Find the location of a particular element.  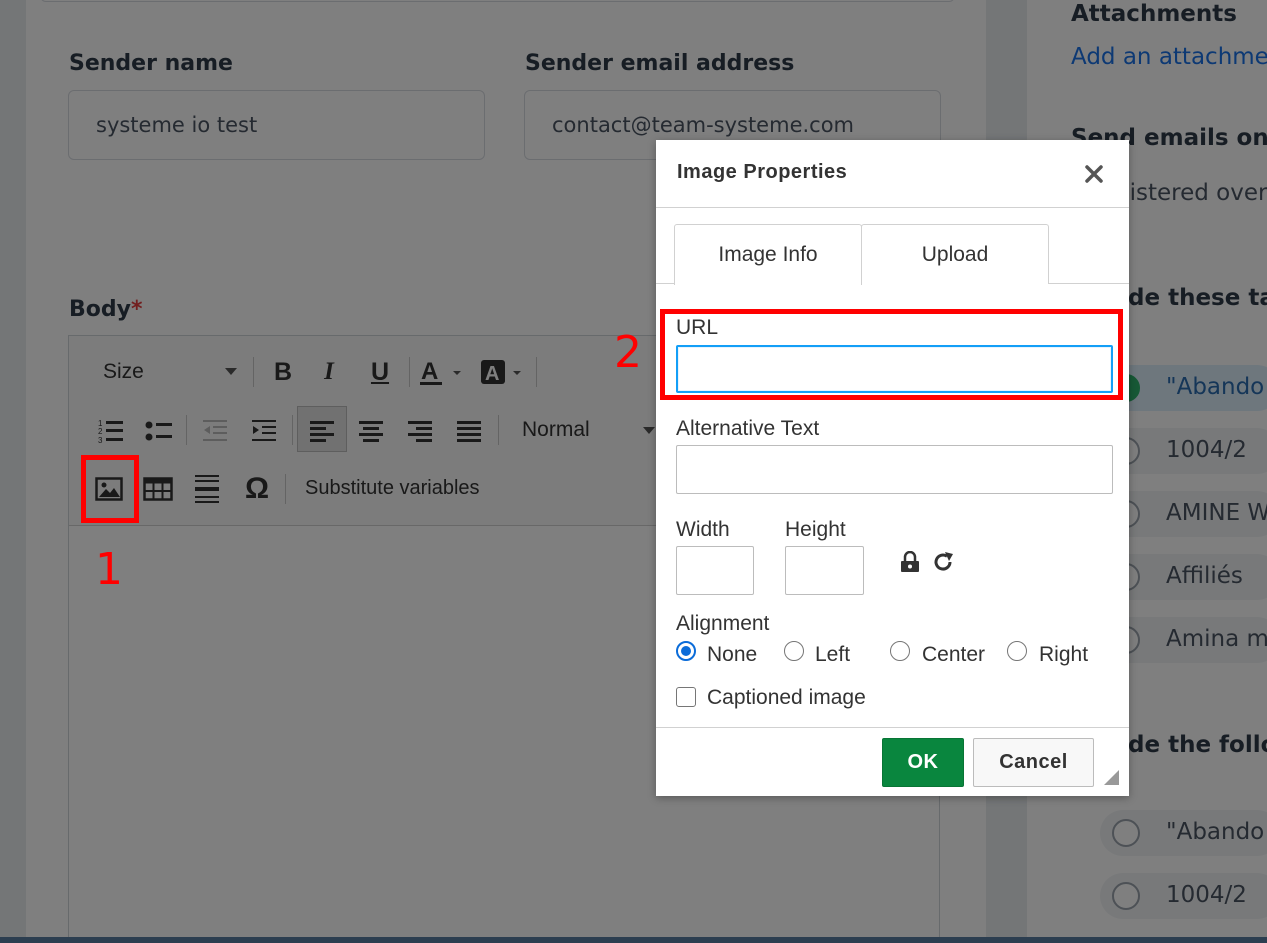

align-left-label: Left is located at coordinates (833, 654).